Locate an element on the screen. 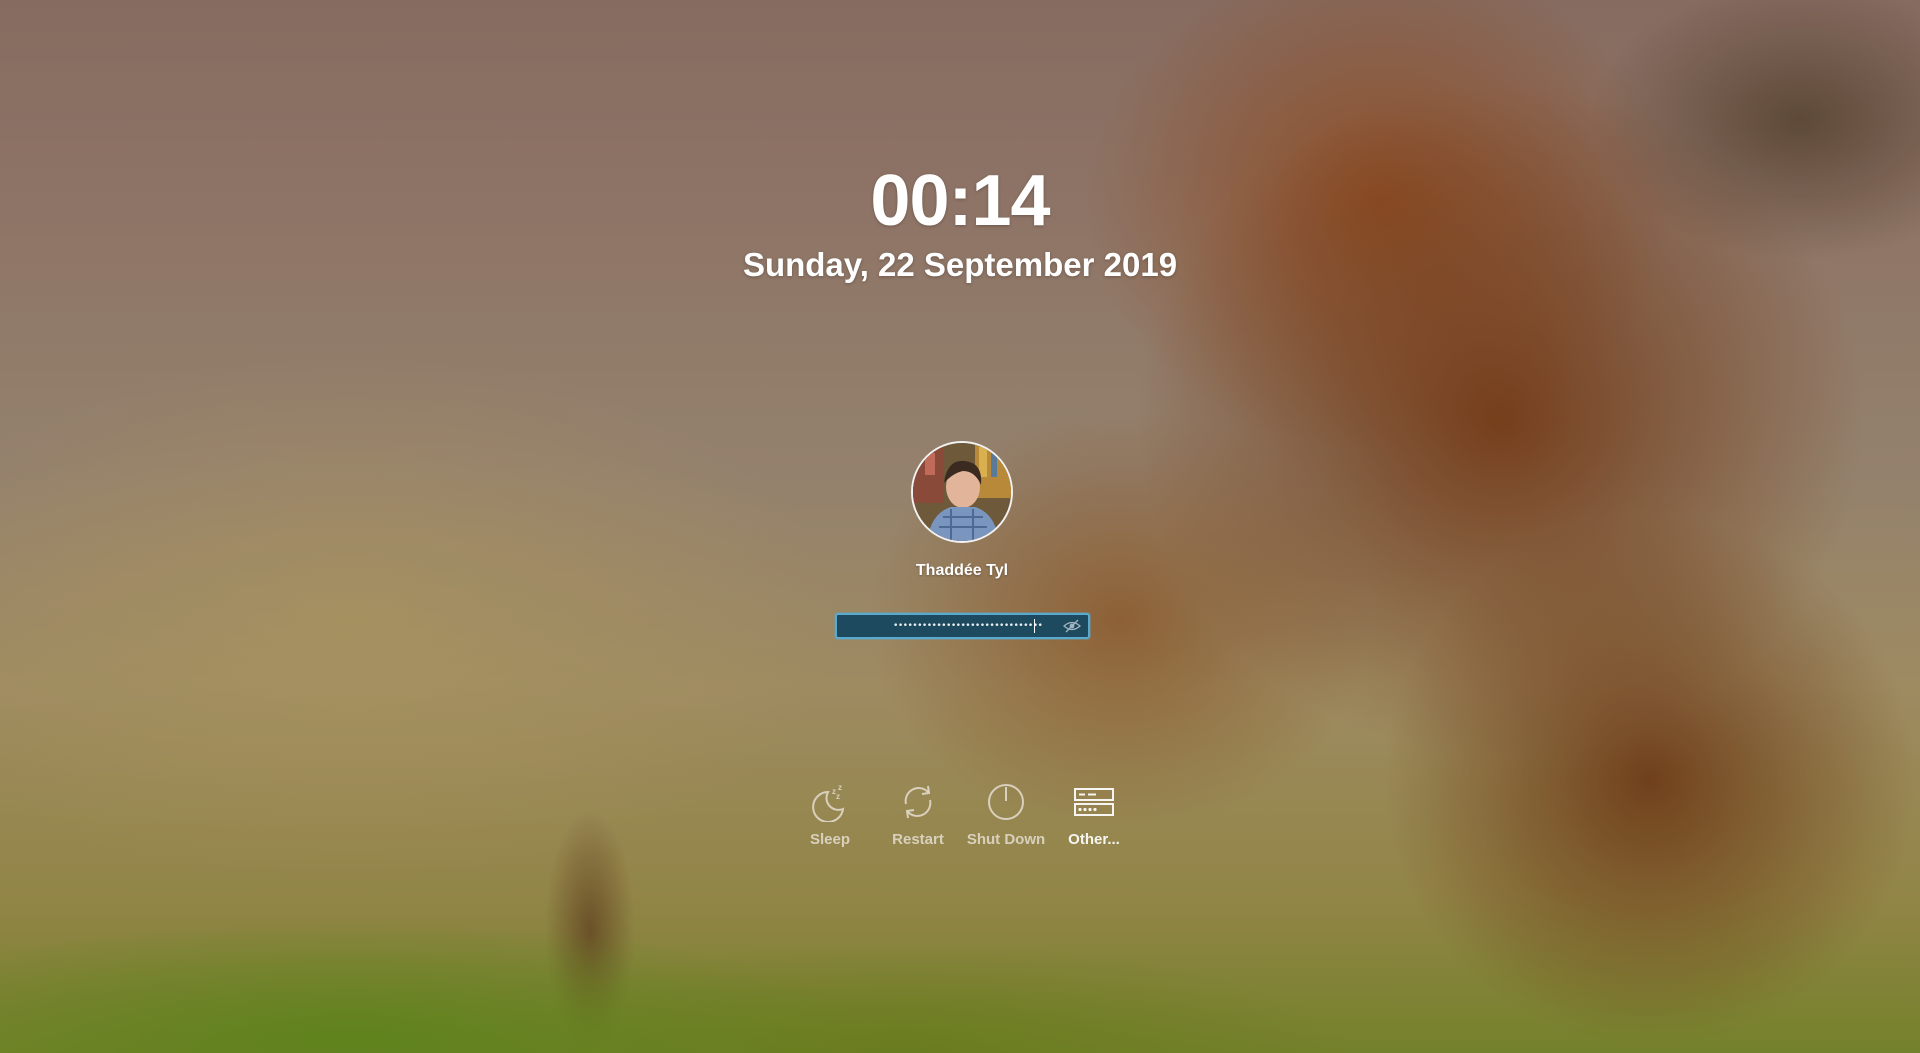 The width and height of the screenshot is (1920, 1053). restart-icon is located at coordinates (918, 802).